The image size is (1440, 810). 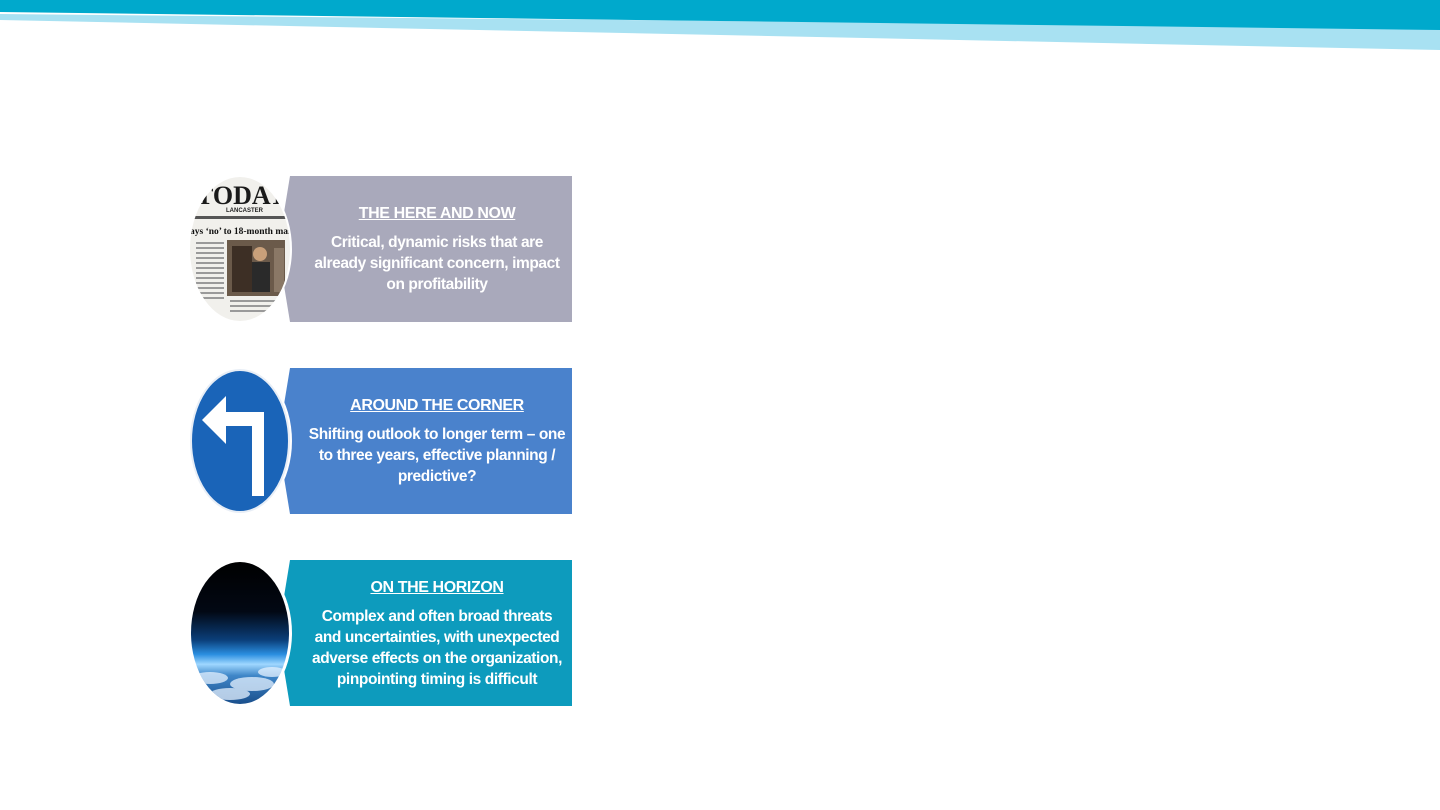 What do you see at coordinates (720, 25) in the screenshot?
I see `top-banner` at bounding box center [720, 25].